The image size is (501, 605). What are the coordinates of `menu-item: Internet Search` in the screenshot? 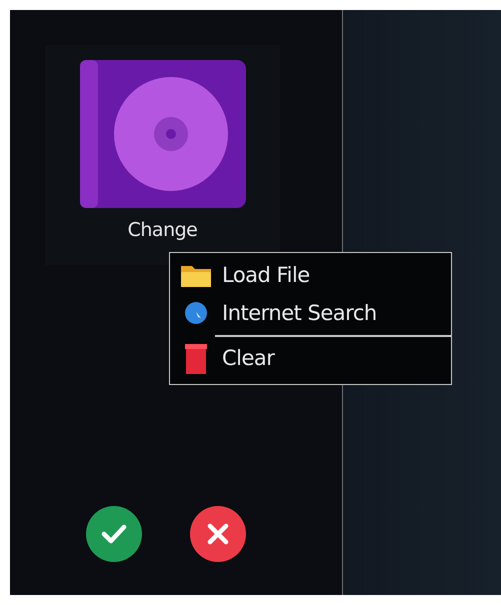 It's located at (310, 313).